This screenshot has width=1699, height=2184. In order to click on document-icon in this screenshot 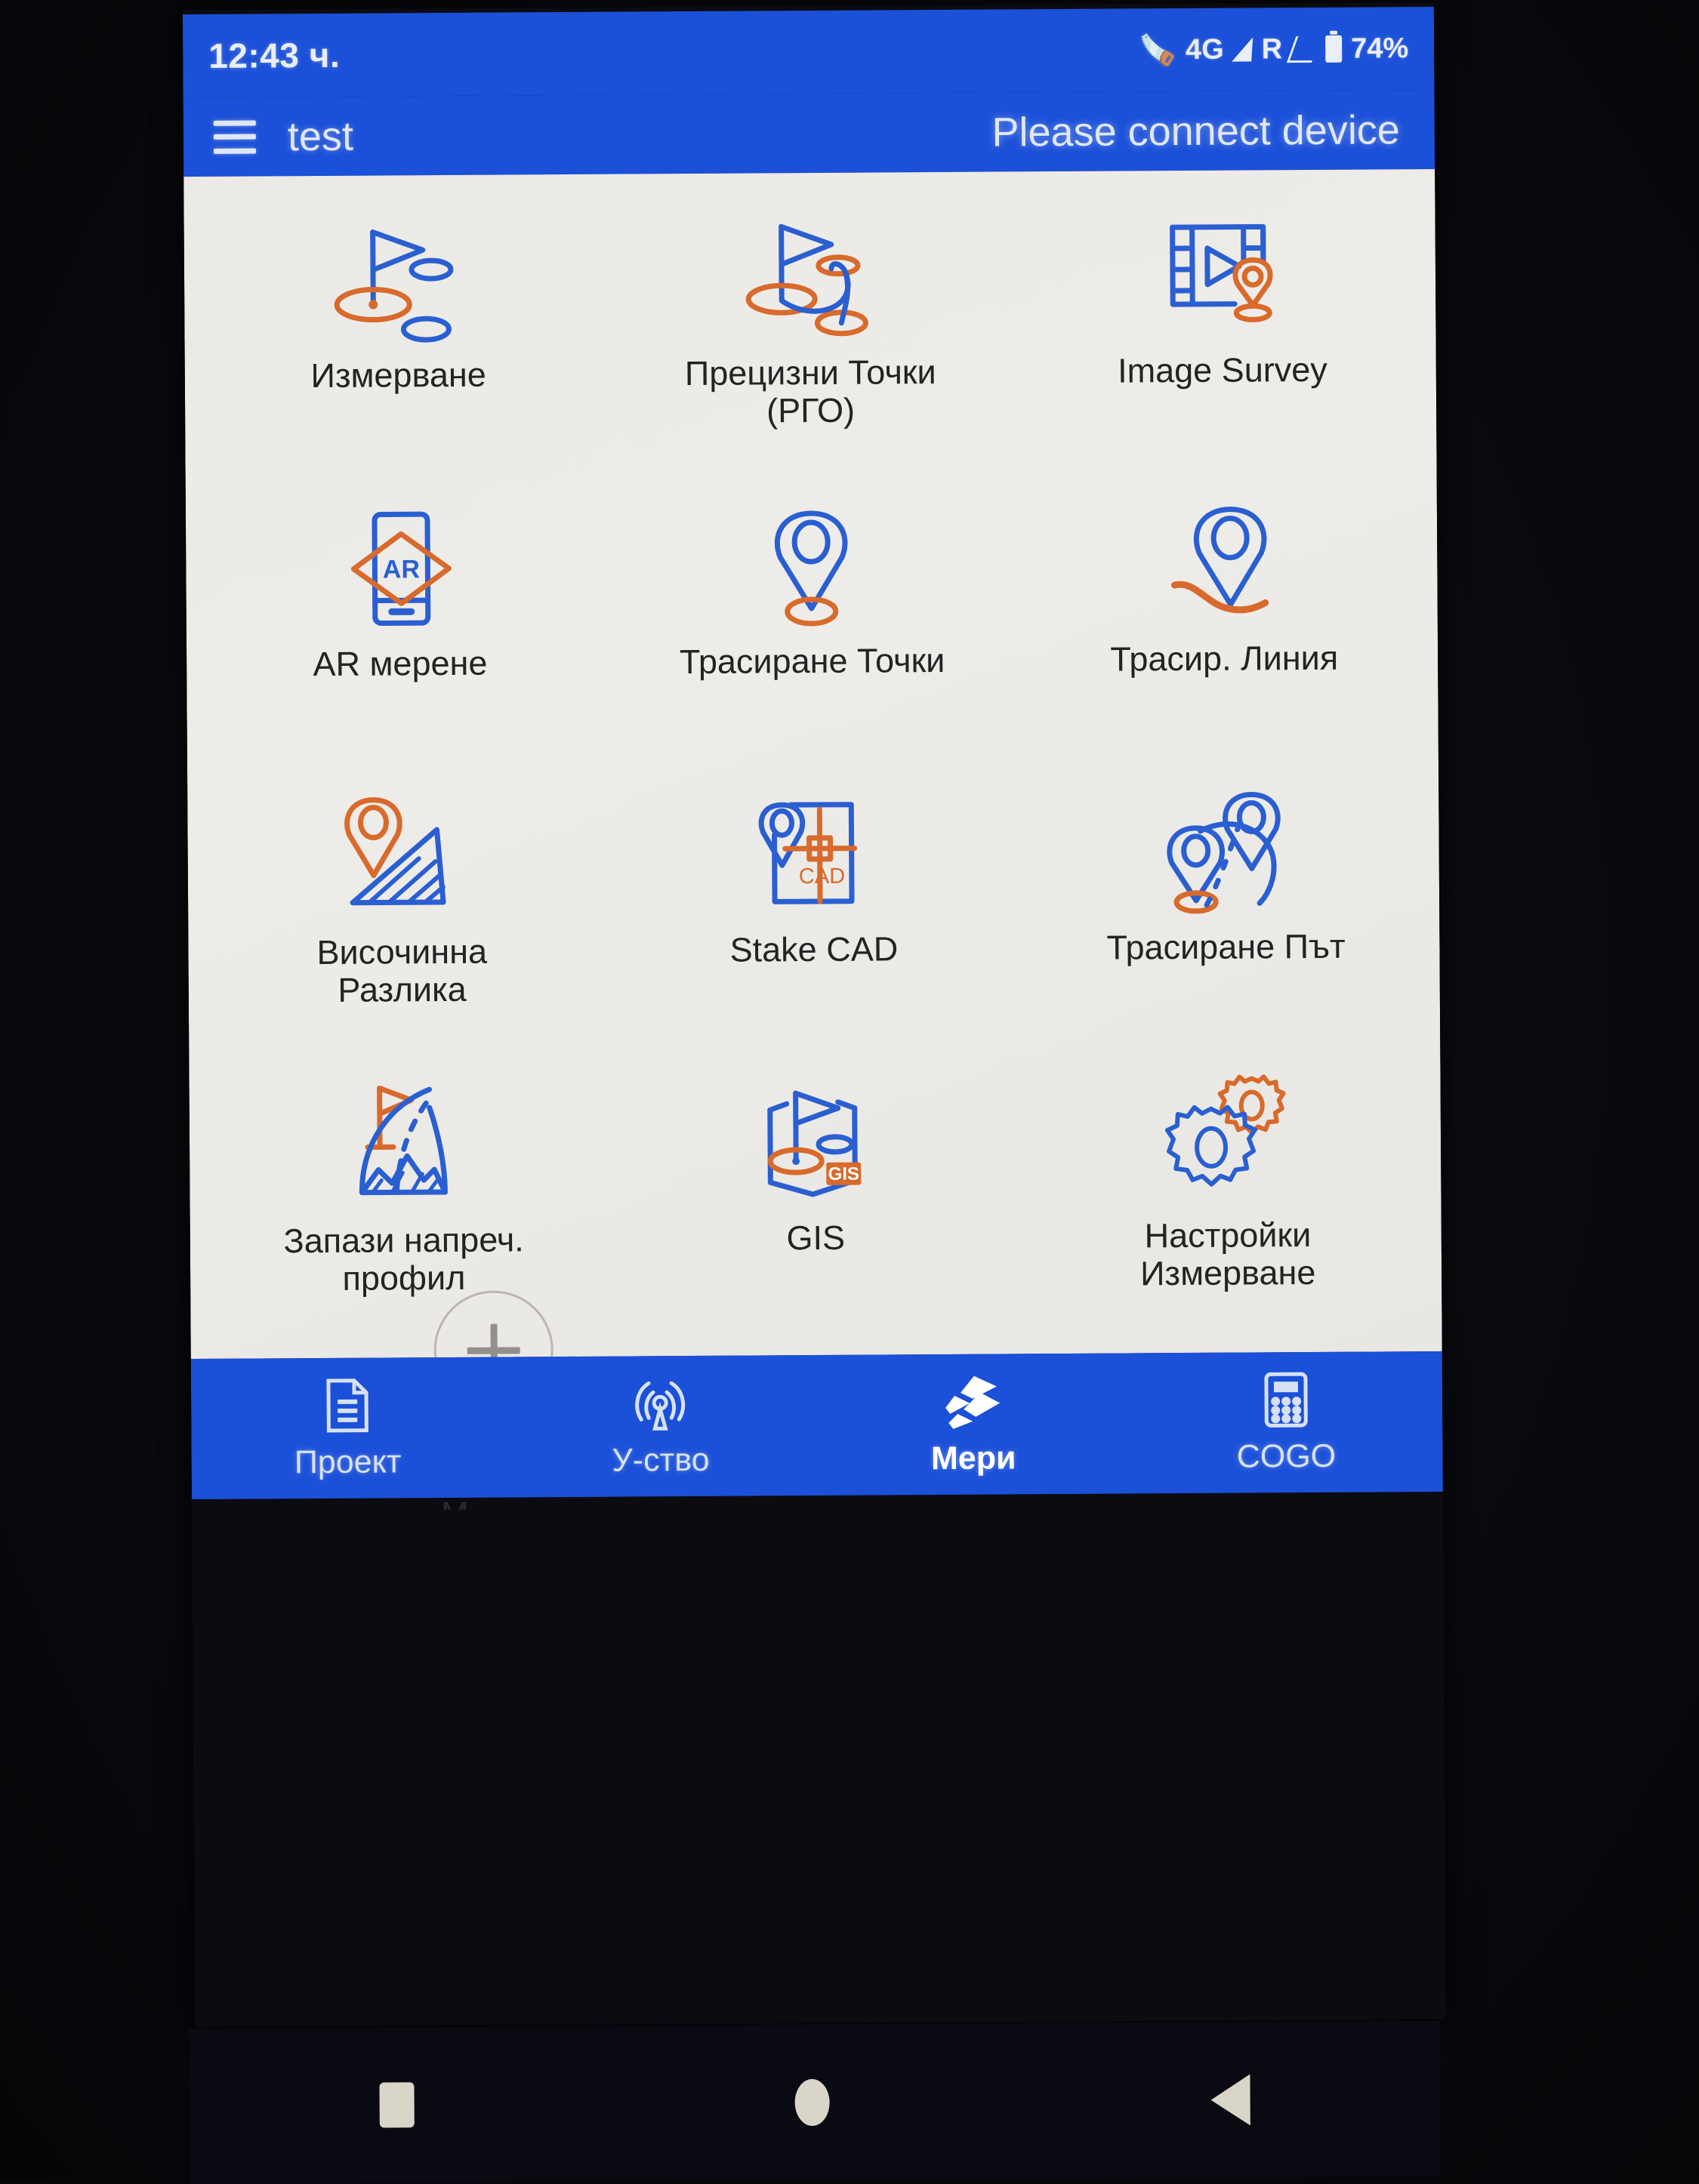, I will do `click(347, 1404)`.